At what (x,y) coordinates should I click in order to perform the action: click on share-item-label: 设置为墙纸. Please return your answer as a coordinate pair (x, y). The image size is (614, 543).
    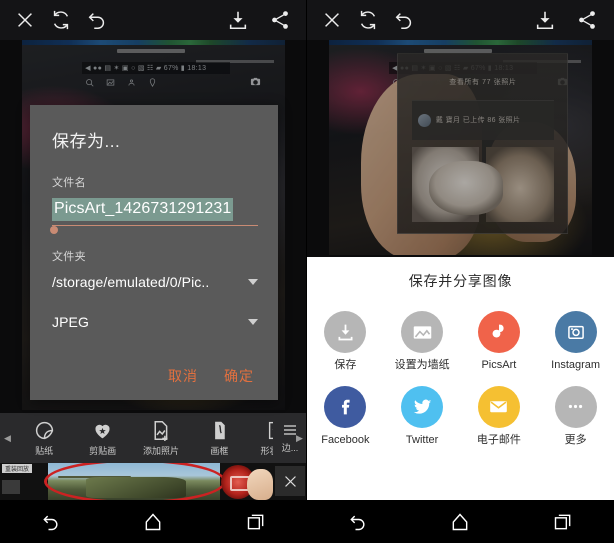
    Looking at the image, I should click on (422, 365).